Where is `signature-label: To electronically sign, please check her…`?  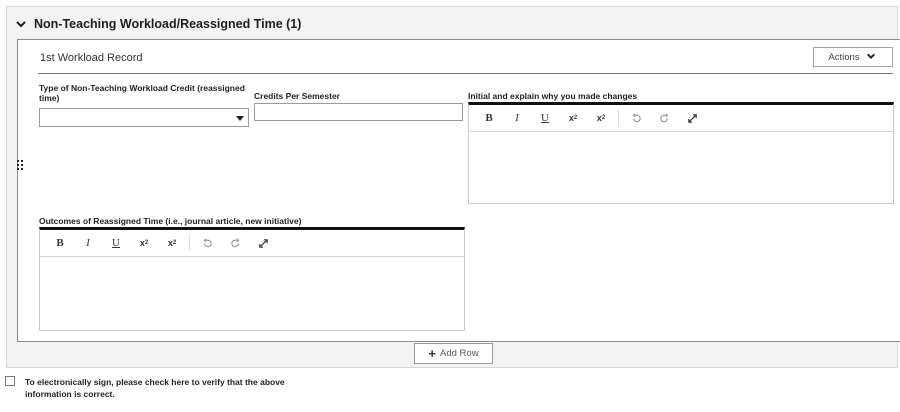 signature-label: To electronically sign, please check her… is located at coordinates (155, 388).